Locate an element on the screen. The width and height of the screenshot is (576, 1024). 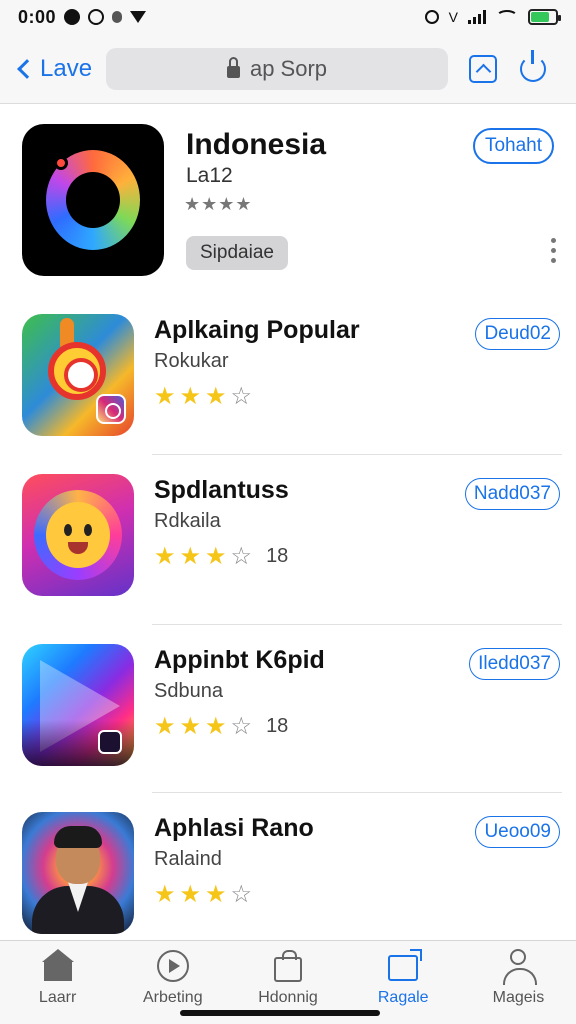
person-icon is located at coordinates (519, 967).